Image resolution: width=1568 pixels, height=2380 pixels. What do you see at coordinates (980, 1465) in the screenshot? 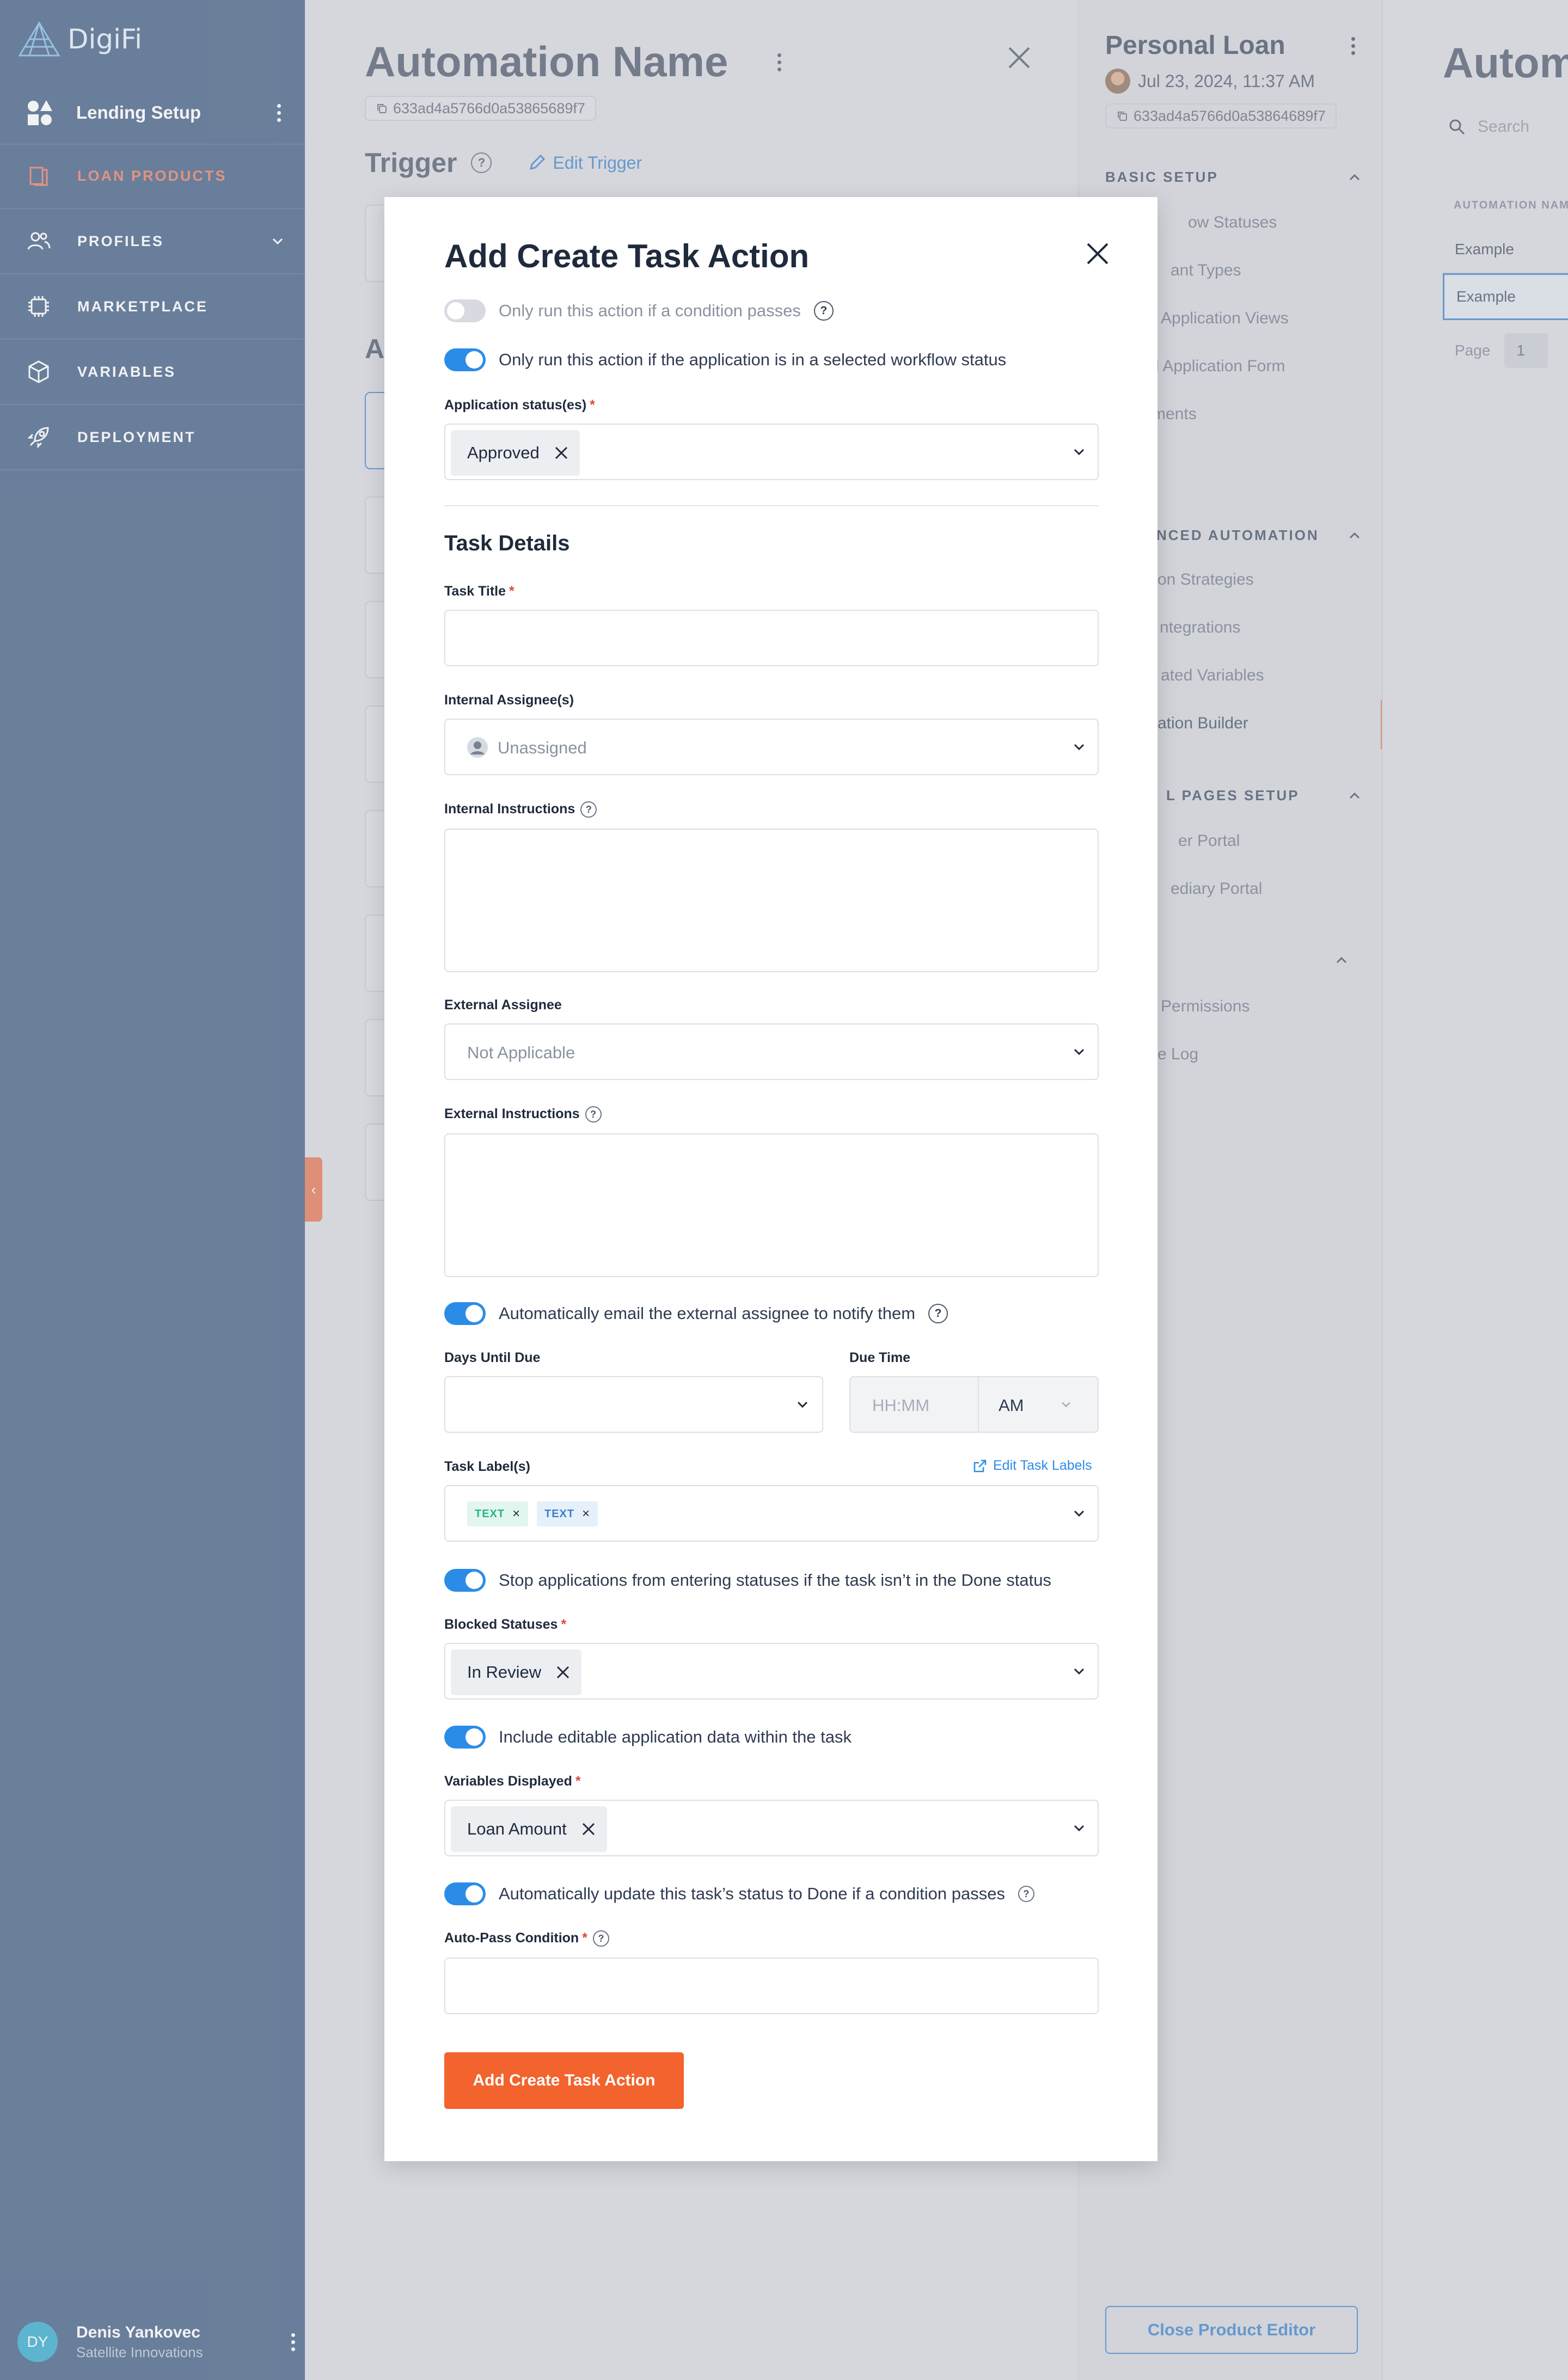
I see `external-link-icon` at bounding box center [980, 1465].